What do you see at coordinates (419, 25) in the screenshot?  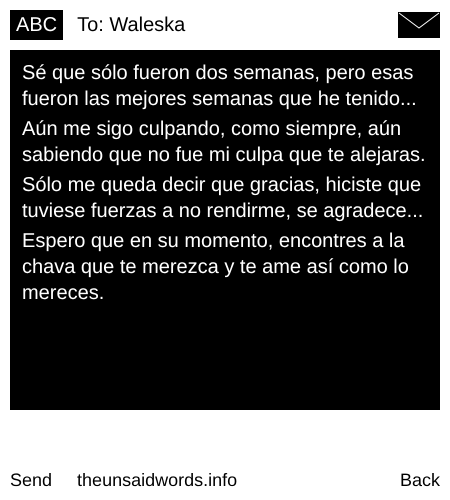 I see `envelope-icon` at bounding box center [419, 25].